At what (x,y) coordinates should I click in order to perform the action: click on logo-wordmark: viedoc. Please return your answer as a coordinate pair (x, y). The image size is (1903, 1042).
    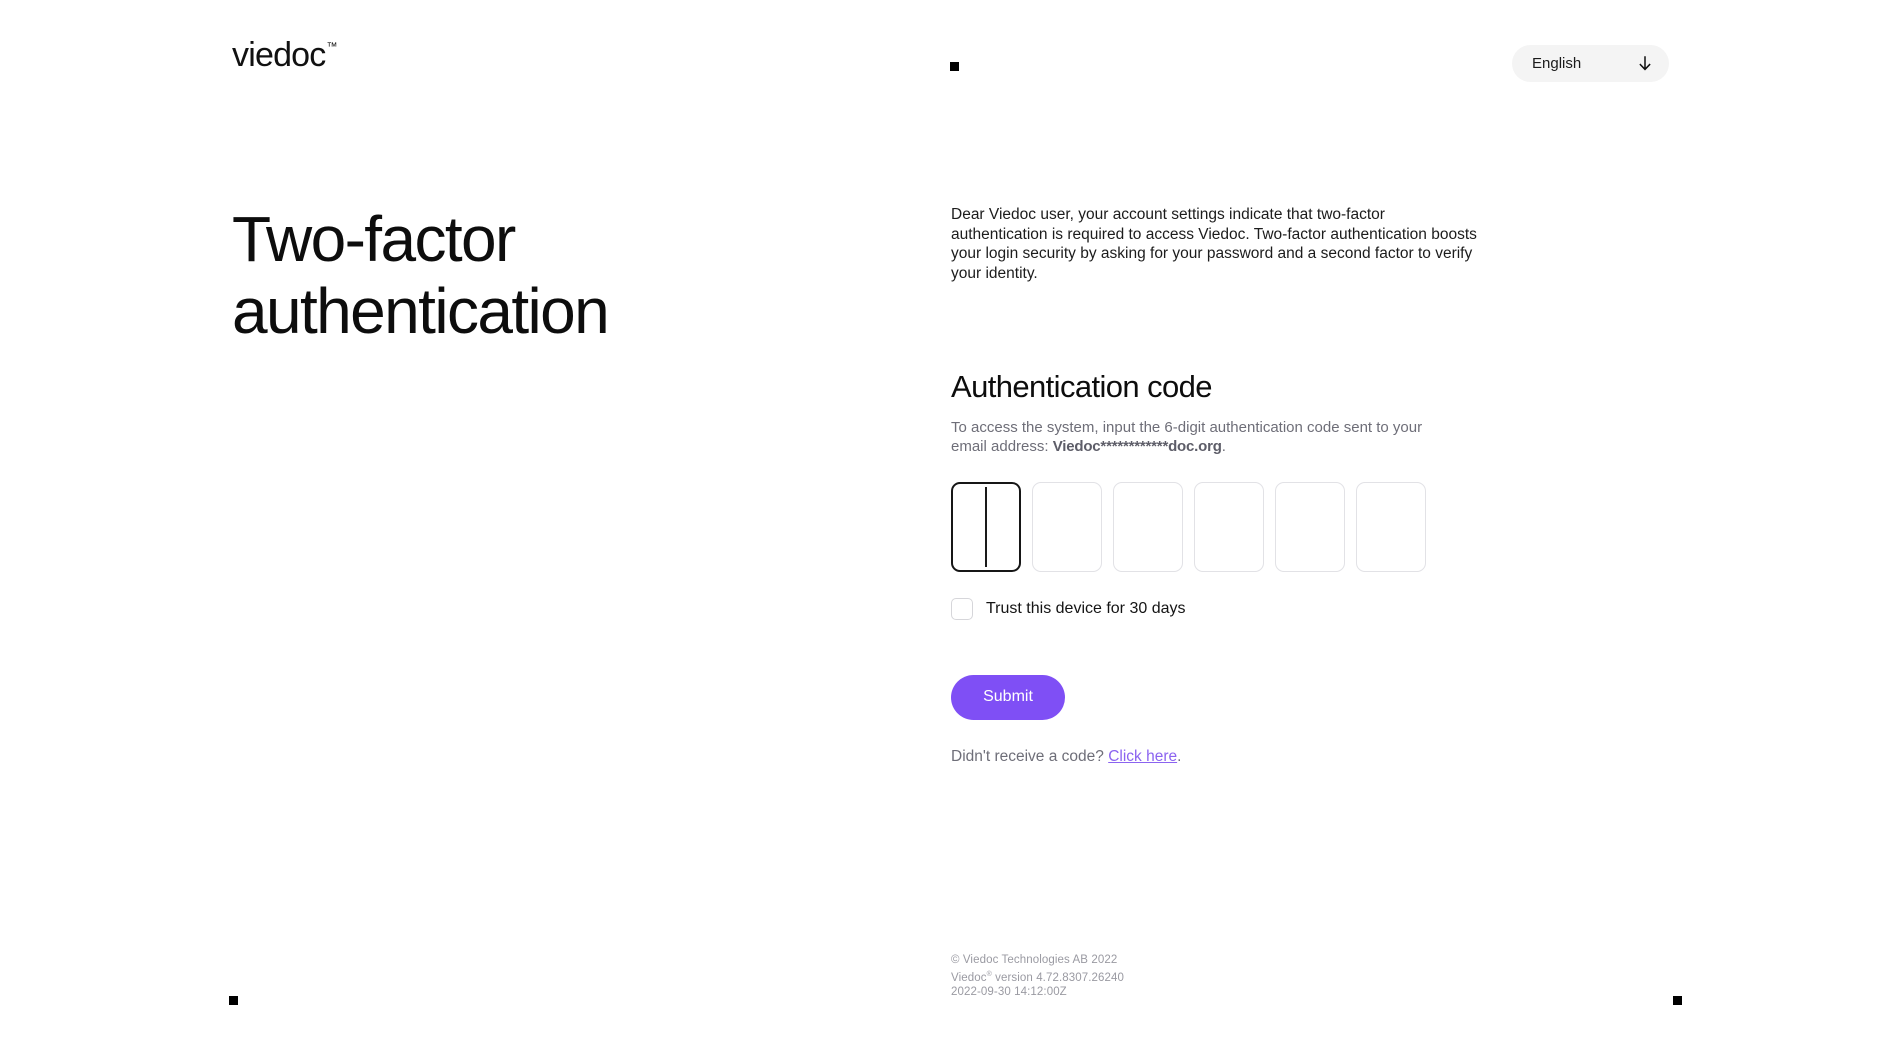
    Looking at the image, I should click on (279, 55).